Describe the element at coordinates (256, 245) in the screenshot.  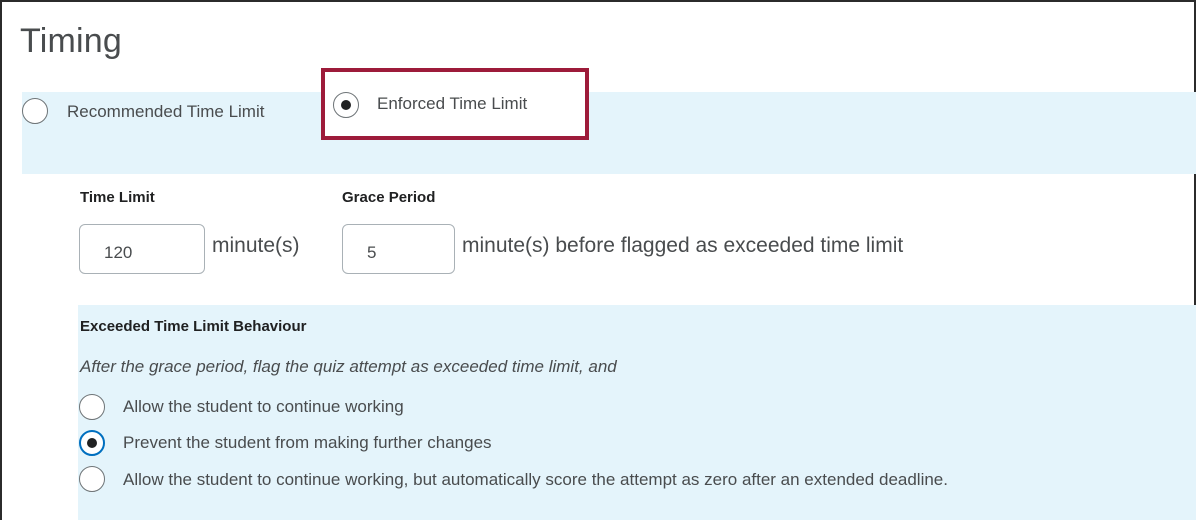
I see `time-limit-unit: minute(s)` at that location.